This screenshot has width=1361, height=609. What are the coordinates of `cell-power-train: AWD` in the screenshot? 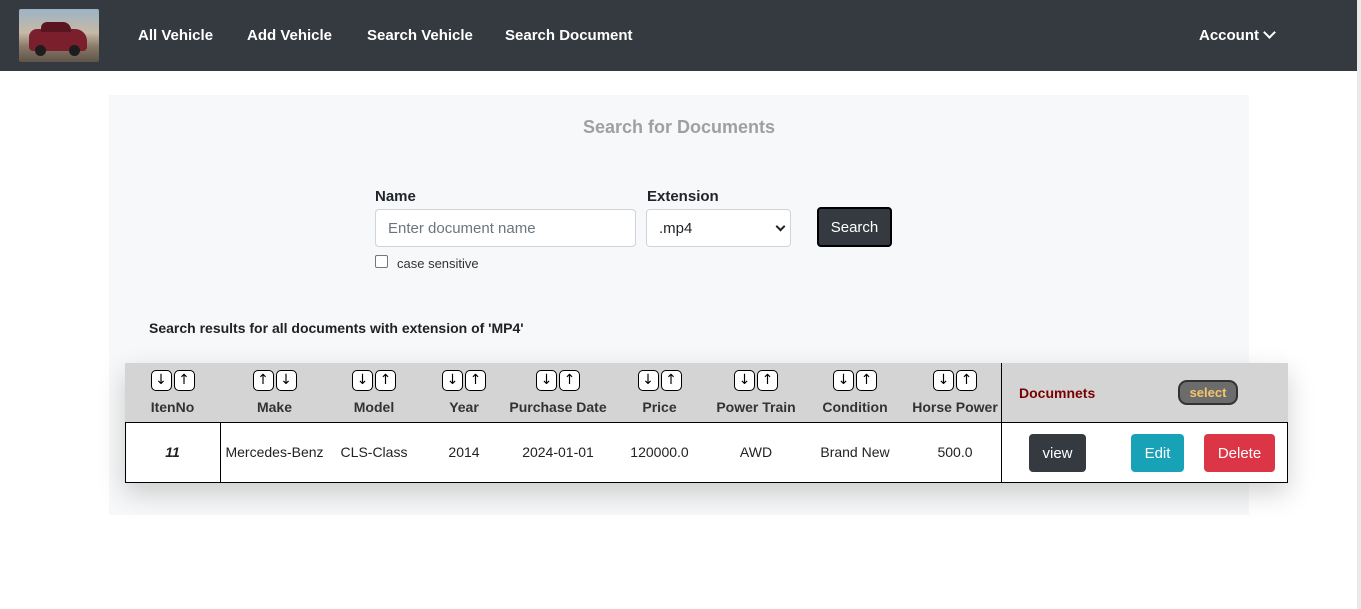 It's located at (756, 452).